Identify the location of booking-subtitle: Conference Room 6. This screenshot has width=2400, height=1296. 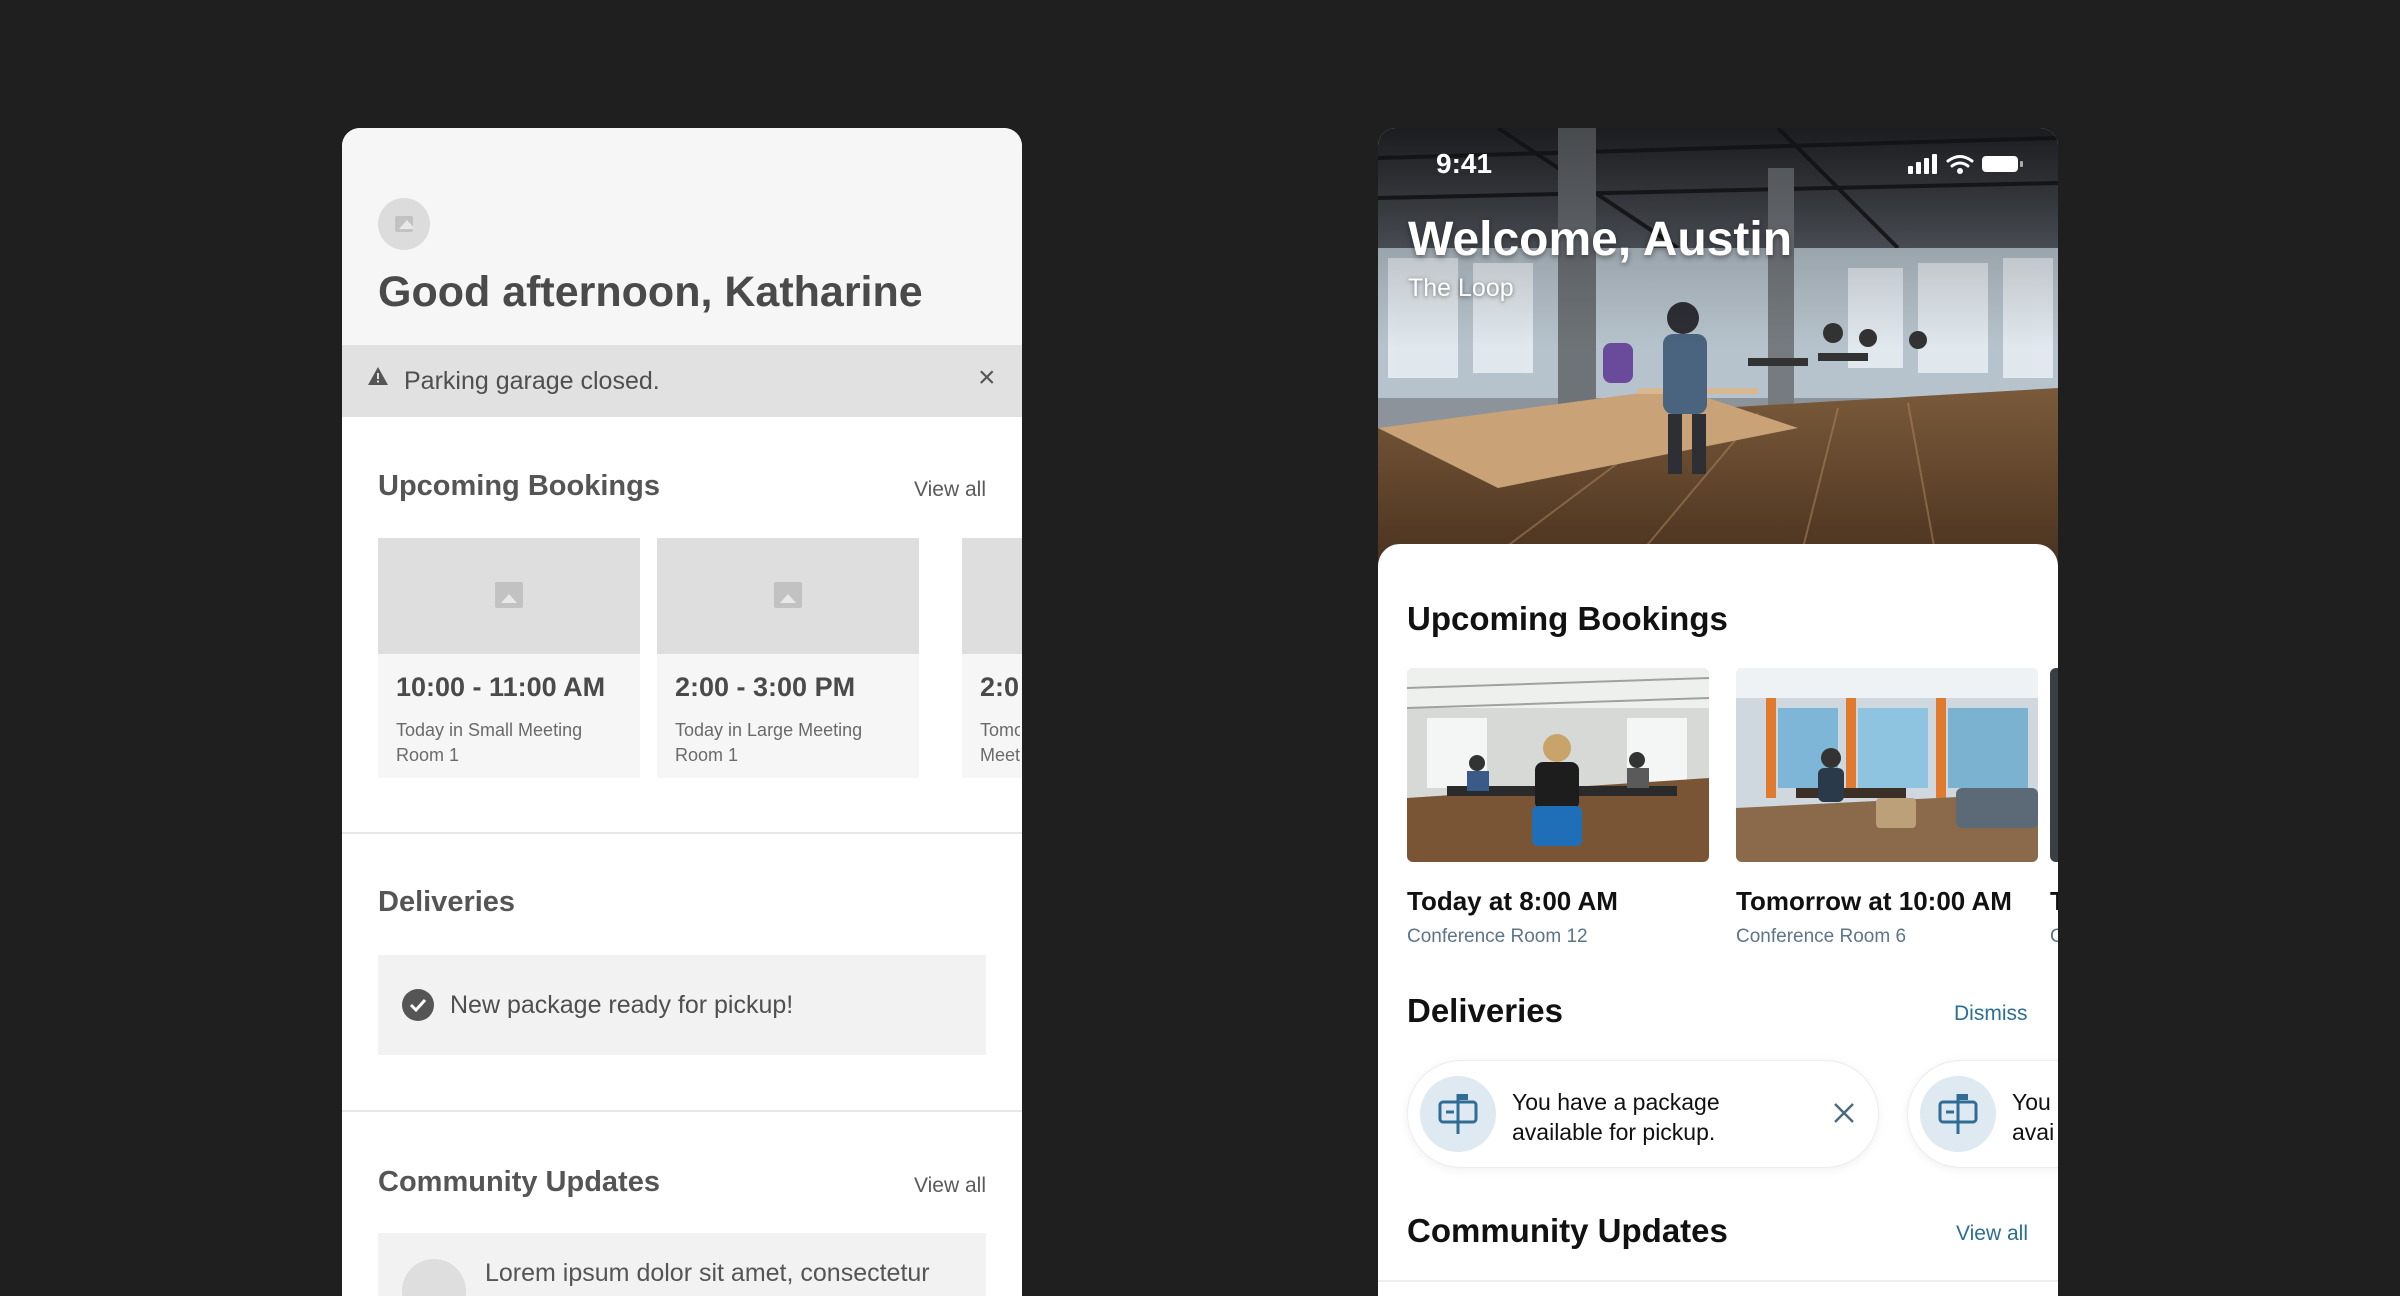
(1821, 936).